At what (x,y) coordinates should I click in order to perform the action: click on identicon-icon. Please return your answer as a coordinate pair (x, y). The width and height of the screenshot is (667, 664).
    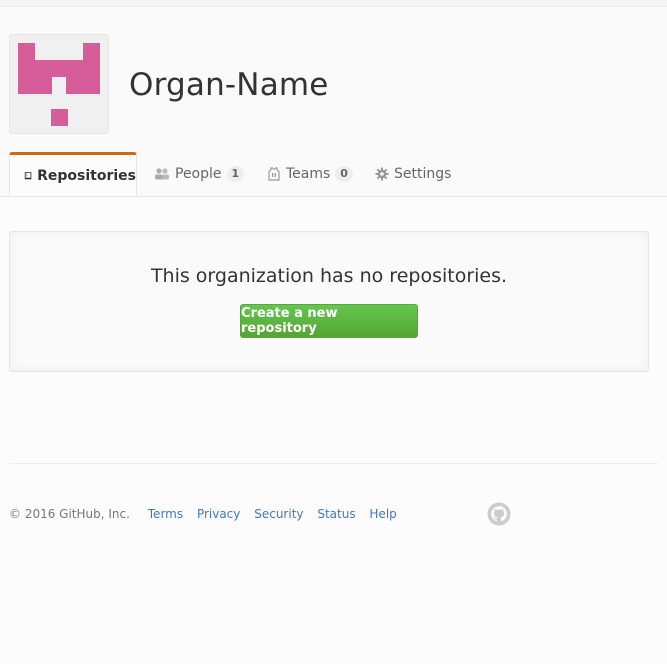
    Looking at the image, I should click on (59, 84).